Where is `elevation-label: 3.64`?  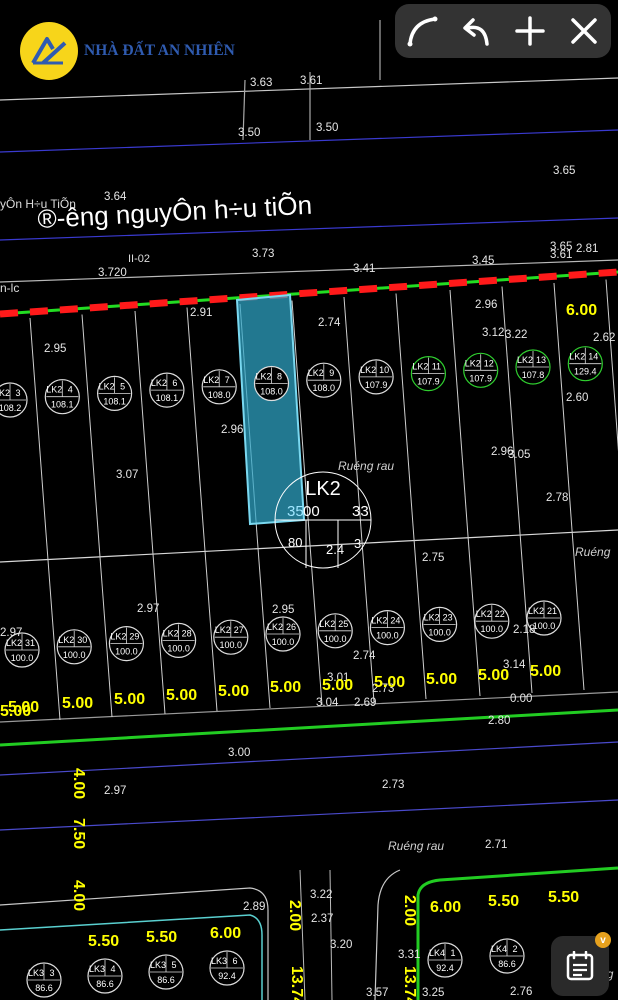
elevation-label: 3.64 is located at coordinates (115, 197).